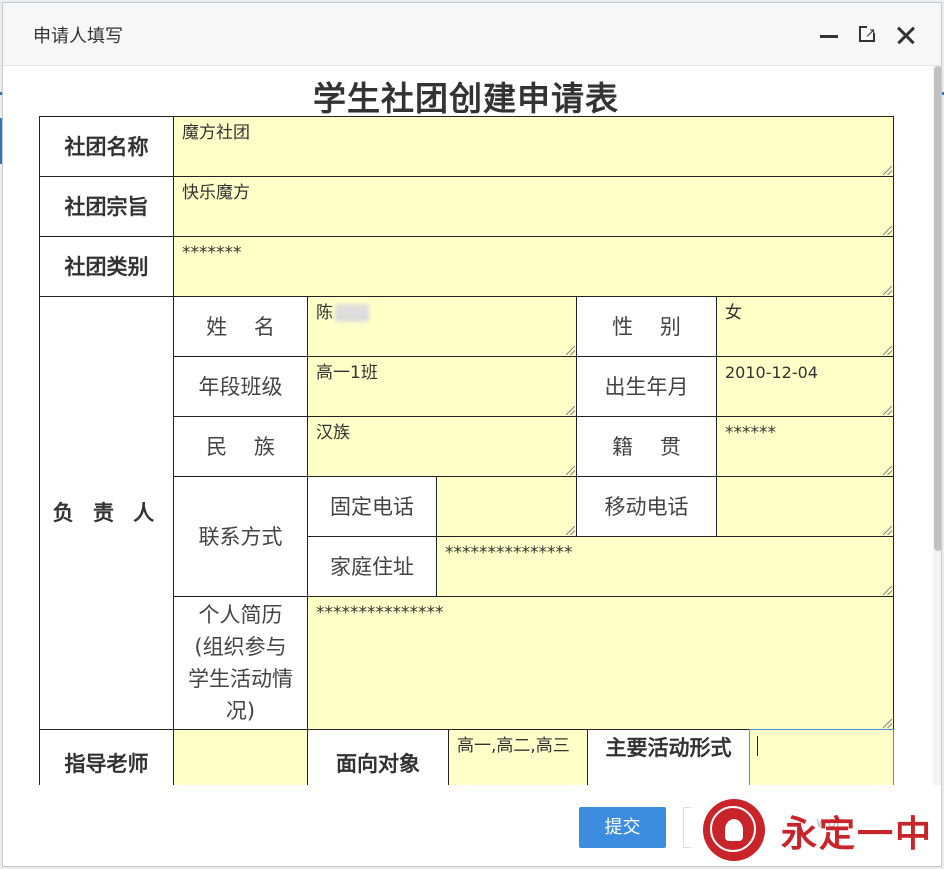 This screenshot has width=944, height=869. Describe the element at coordinates (240, 386) in the screenshot. I see `grade-class-label: 年段班级` at that location.